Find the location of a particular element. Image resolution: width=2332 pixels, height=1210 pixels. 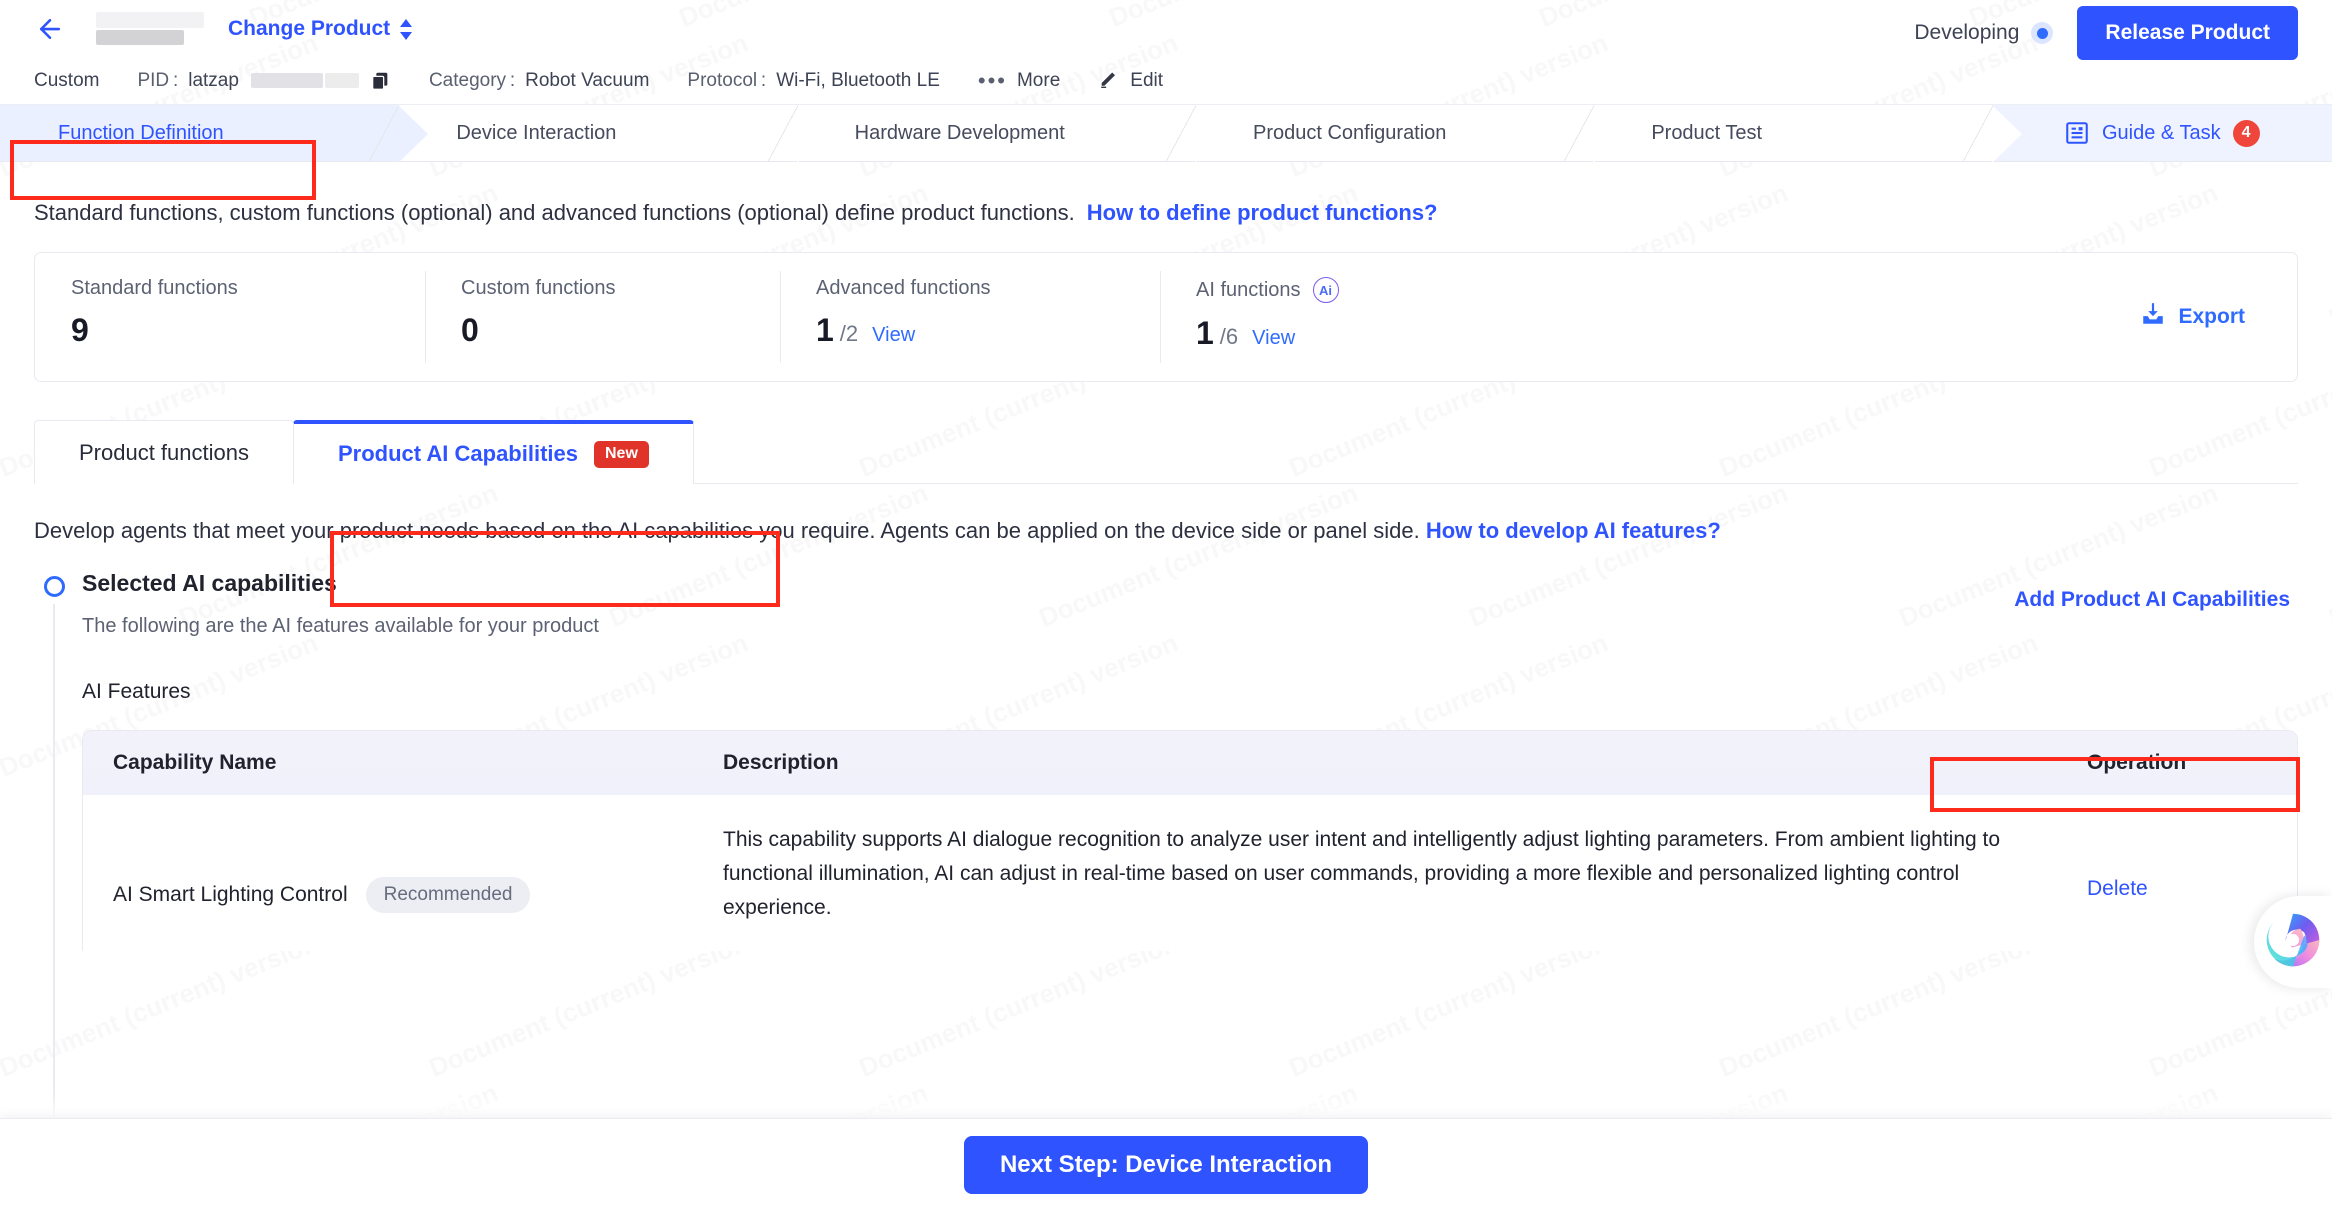

ai-assistant-button is located at coordinates (2293, 942).